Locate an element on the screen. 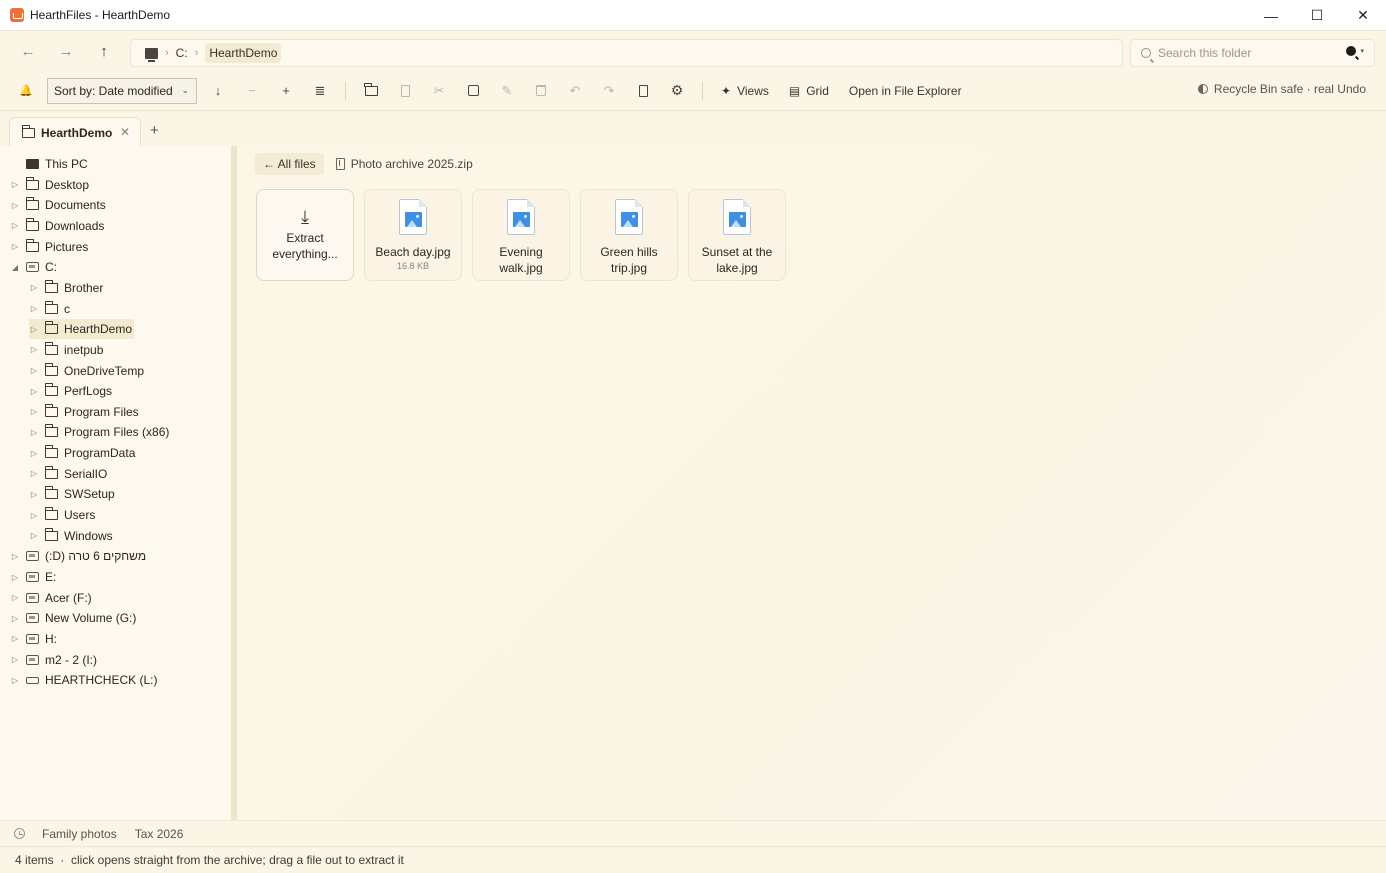  back-button: ← is located at coordinates (28, 52).